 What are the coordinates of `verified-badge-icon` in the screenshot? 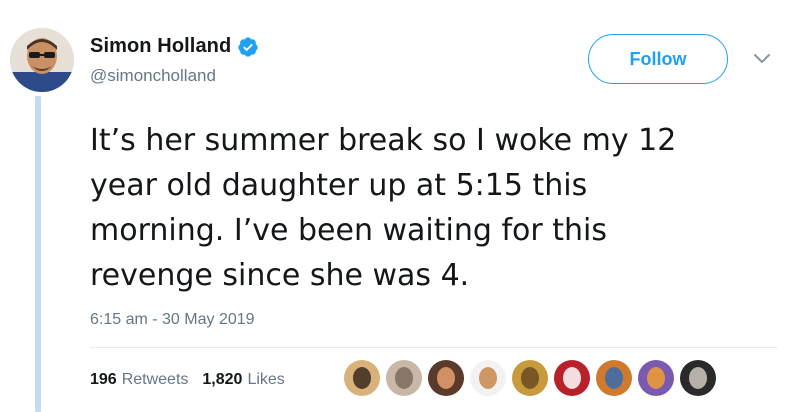 It's located at (248, 46).